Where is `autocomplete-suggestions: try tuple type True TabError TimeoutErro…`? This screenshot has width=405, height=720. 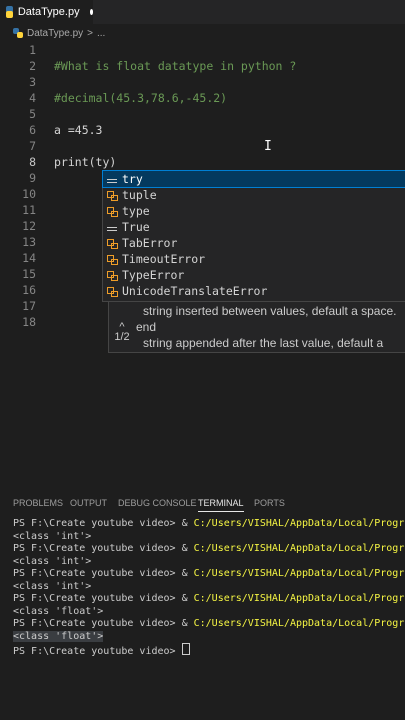
autocomplete-suggestions: try tuple type True TabError TimeoutErro… is located at coordinates (253, 236).